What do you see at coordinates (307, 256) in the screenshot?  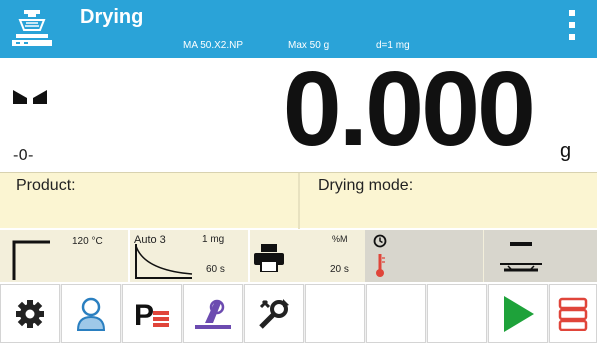 I see `printout-widget: %M 20 s` at bounding box center [307, 256].